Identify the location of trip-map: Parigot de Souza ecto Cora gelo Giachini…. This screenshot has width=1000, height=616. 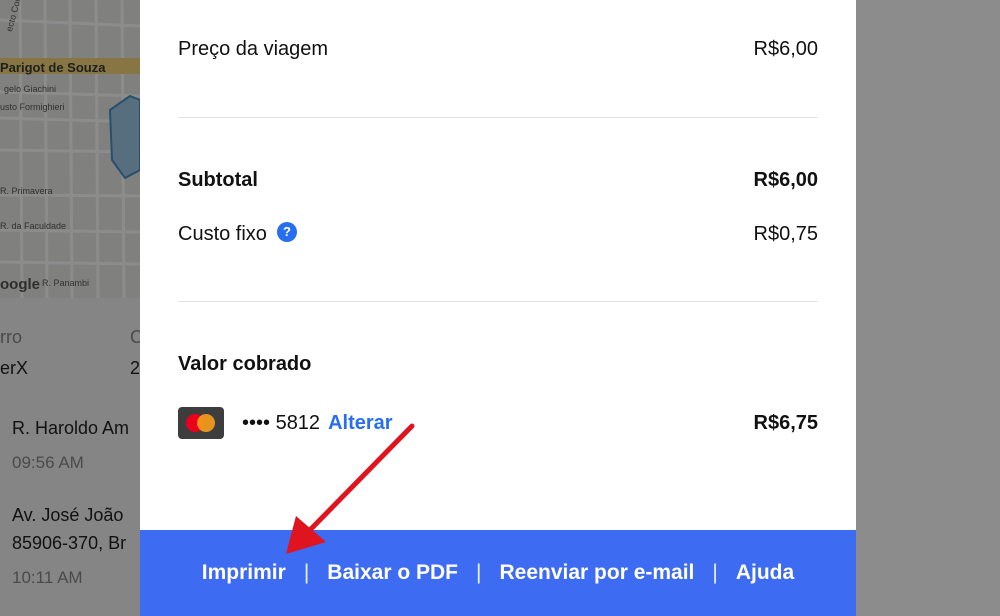
(70, 149).